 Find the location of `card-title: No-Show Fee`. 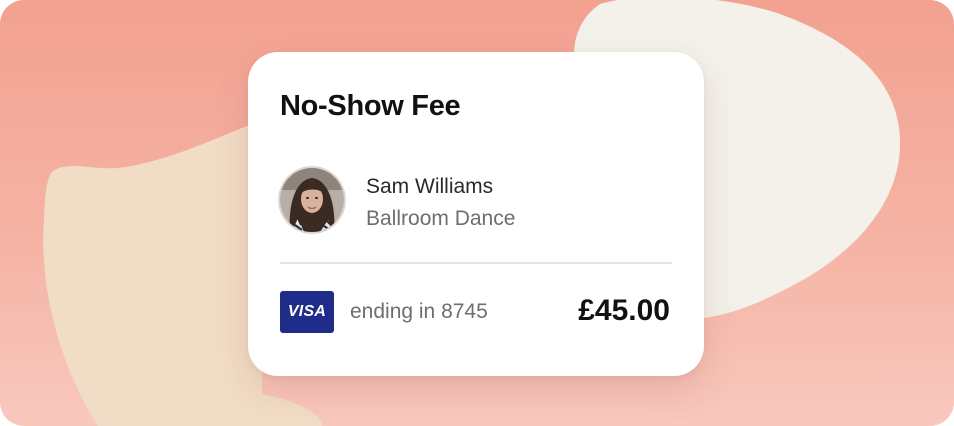

card-title: No-Show Fee is located at coordinates (370, 106).